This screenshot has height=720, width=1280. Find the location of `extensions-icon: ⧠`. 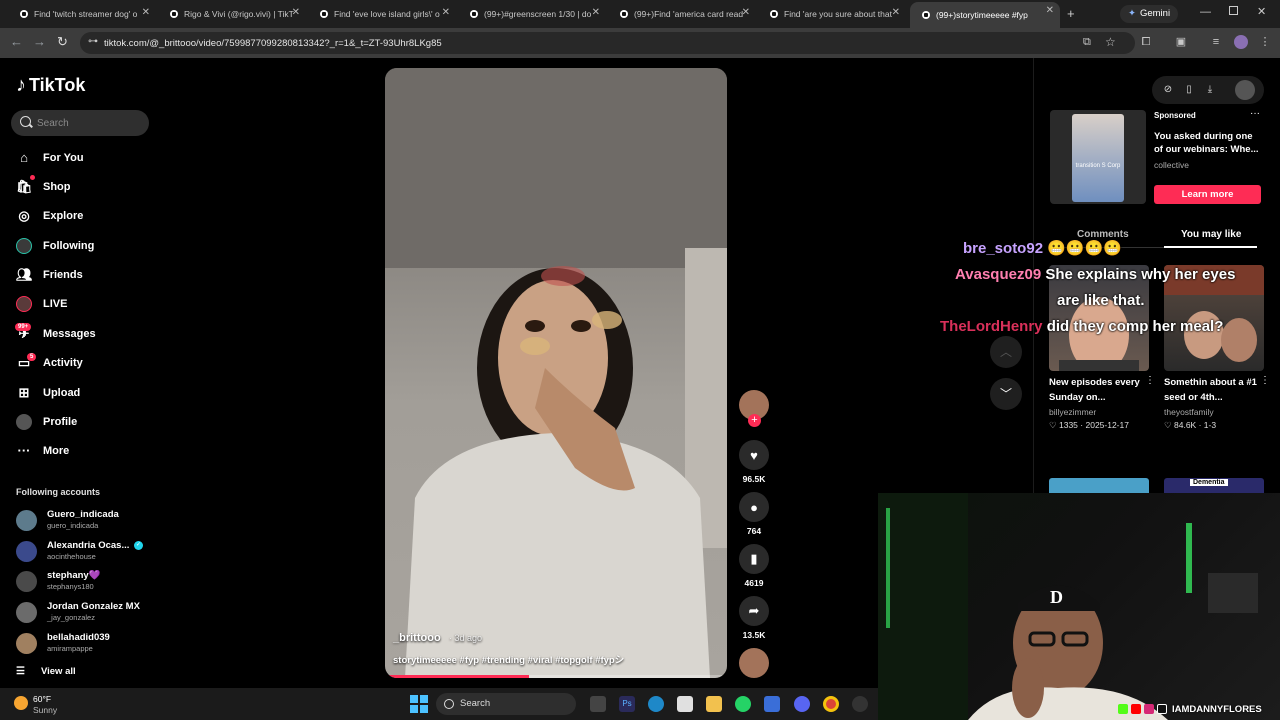

extensions-icon: ⧠ is located at coordinates (1146, 42).